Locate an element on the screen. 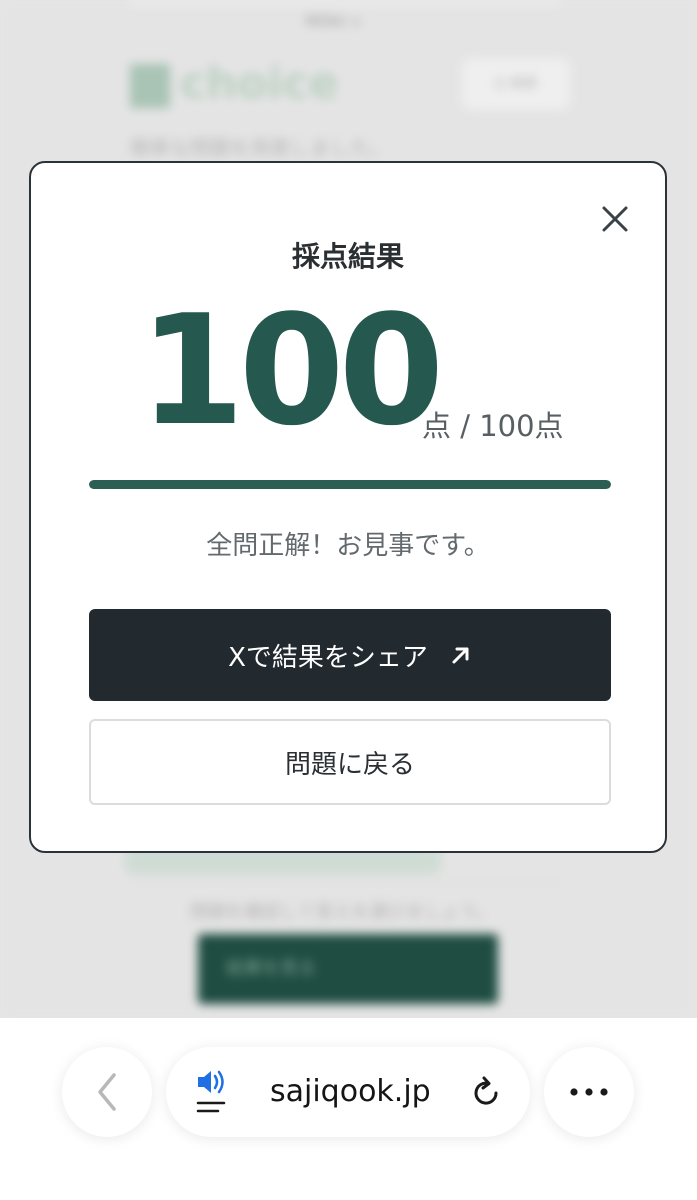  score-progress-bar is located at coordinates (350, 484).